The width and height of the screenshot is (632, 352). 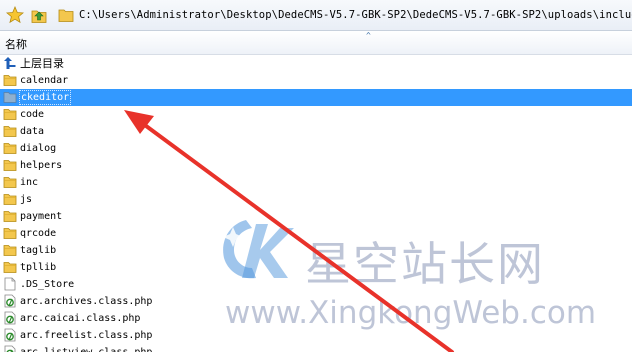 I want to click on list-item-label: arc.listview.class.php, so click(x=86, y=348).